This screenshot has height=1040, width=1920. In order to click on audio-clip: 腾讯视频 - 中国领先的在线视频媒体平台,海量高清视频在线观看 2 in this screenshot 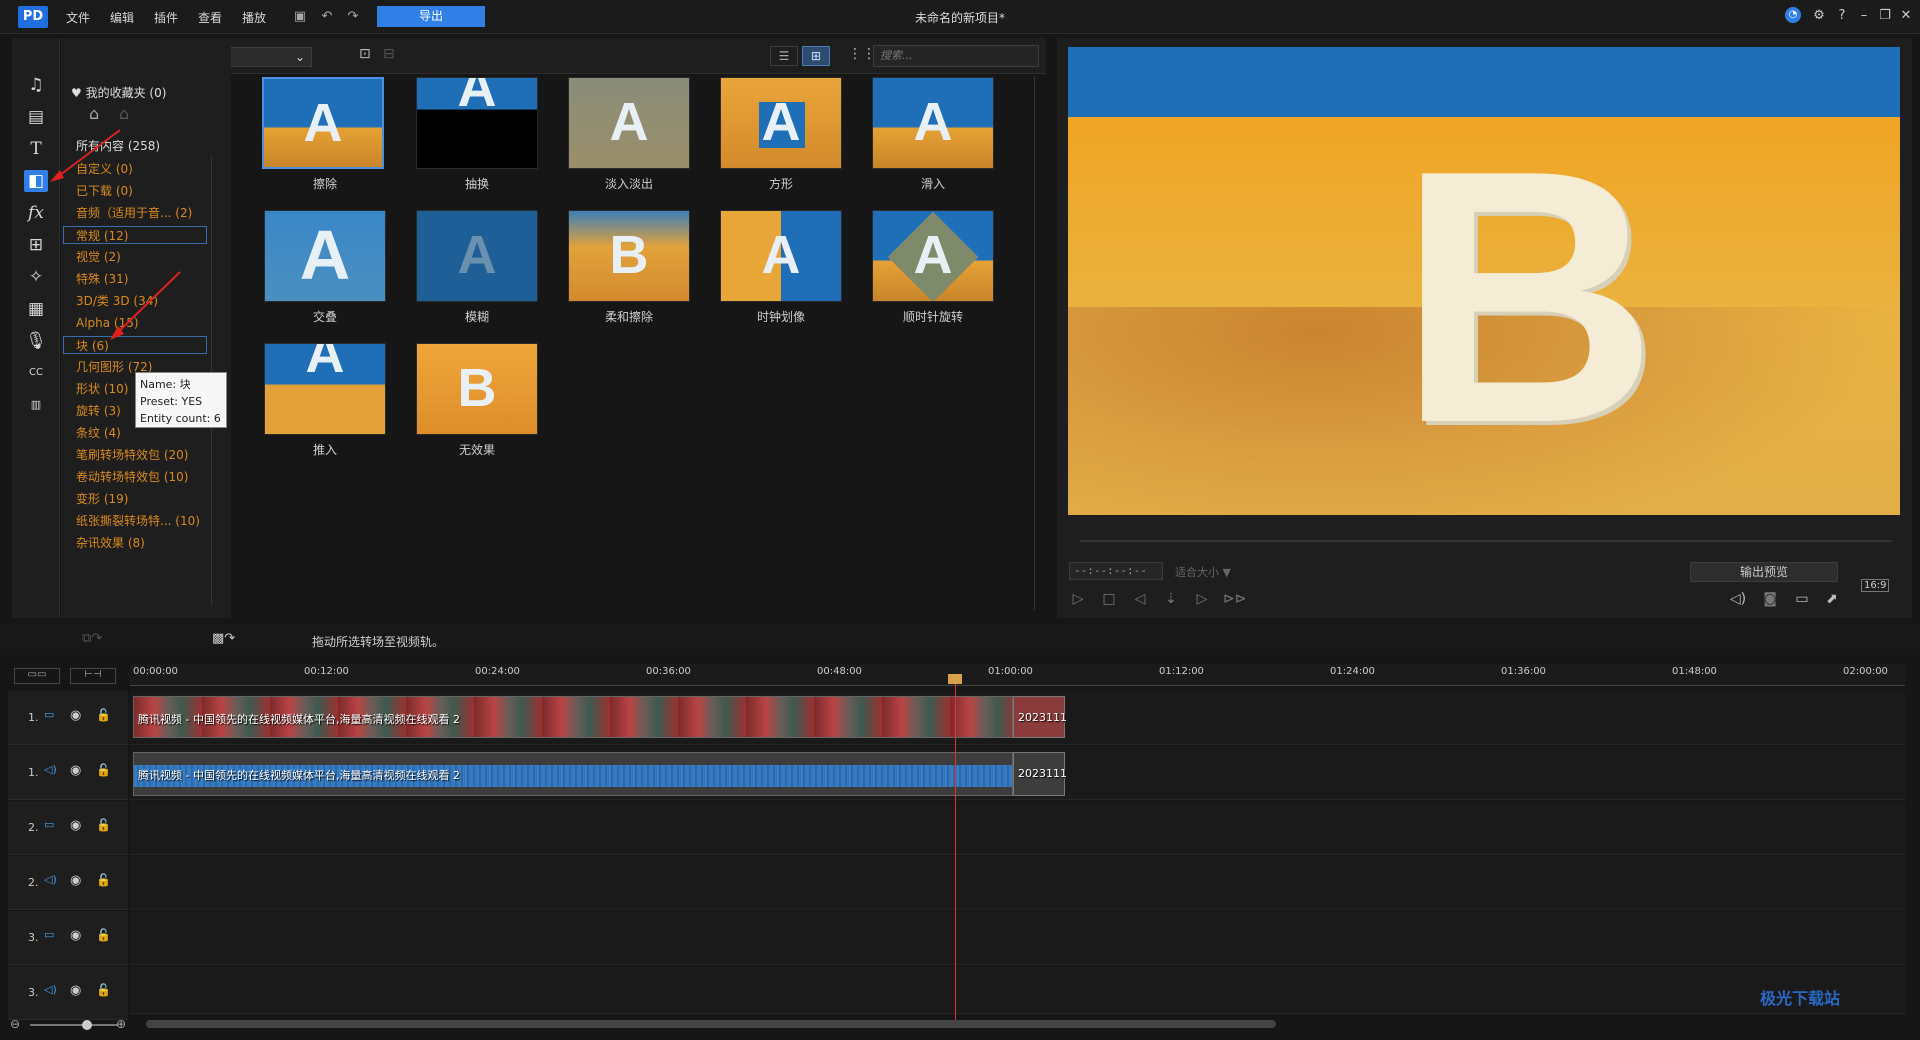, I will do `click(573, 774)`.